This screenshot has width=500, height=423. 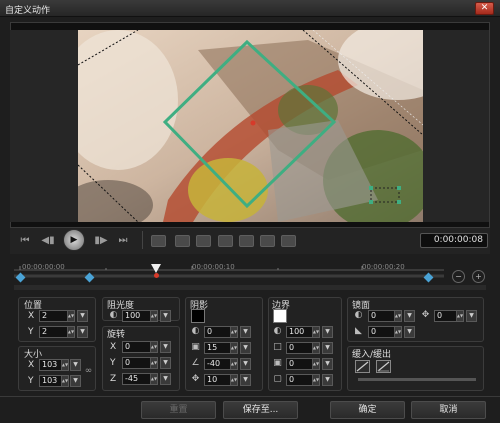 I want to click on fade-in-icon, so click(x=362, y=366).